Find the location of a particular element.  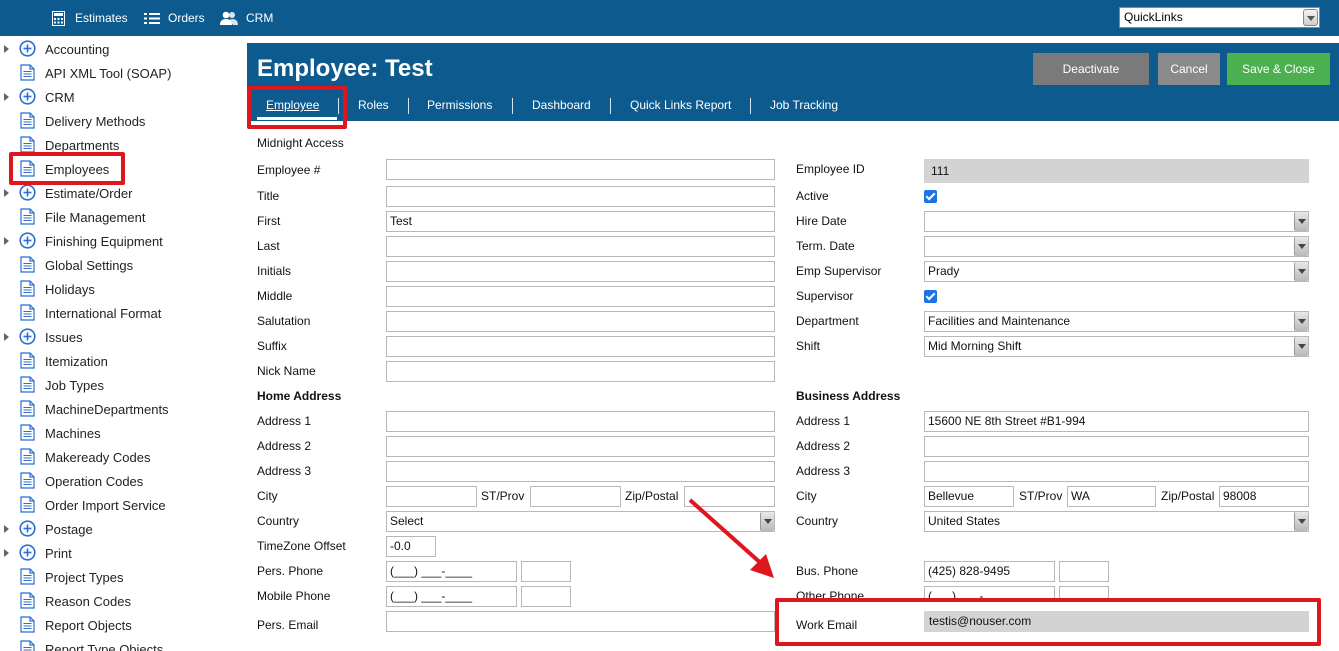

nick-name-field is located at coordinates (580, 371).